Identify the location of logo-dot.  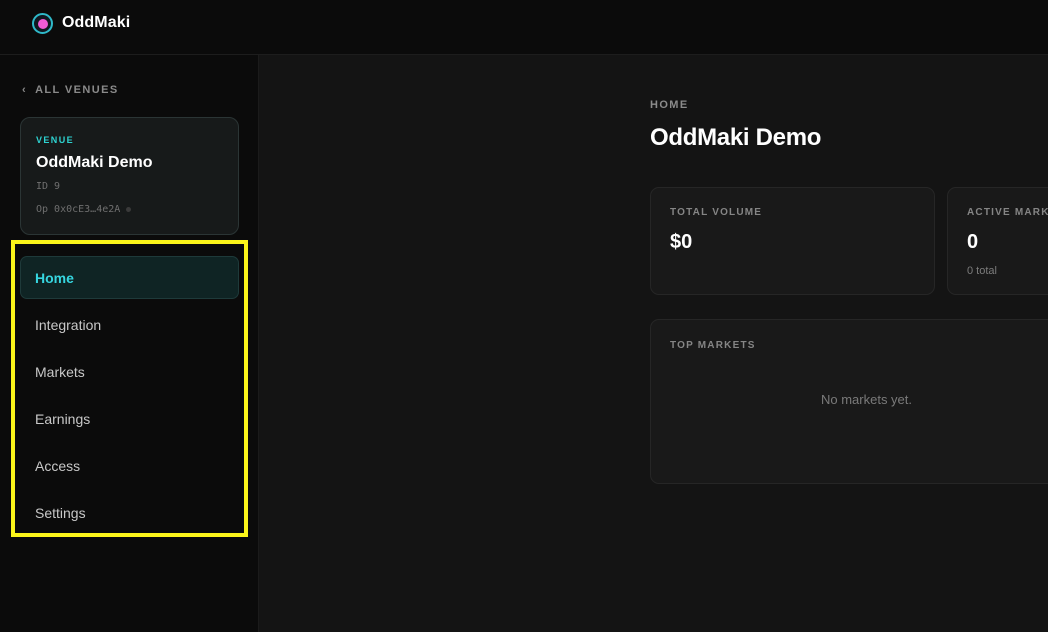
(42, 23).